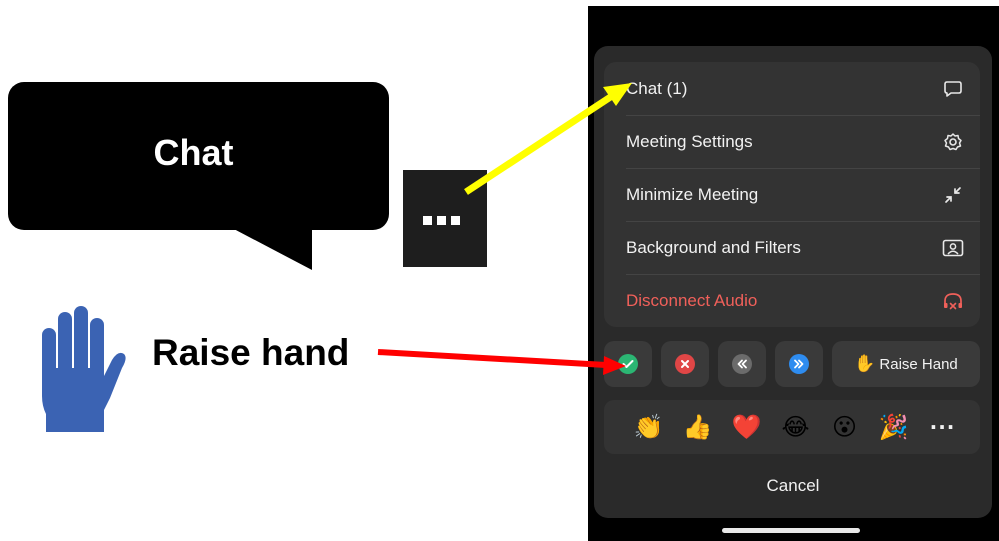 The height and width of the screenshot is (541, 999). Describe the element at coordinates (793, 486) in the screenshot. I see `cancel-button: Cancel` at that location.